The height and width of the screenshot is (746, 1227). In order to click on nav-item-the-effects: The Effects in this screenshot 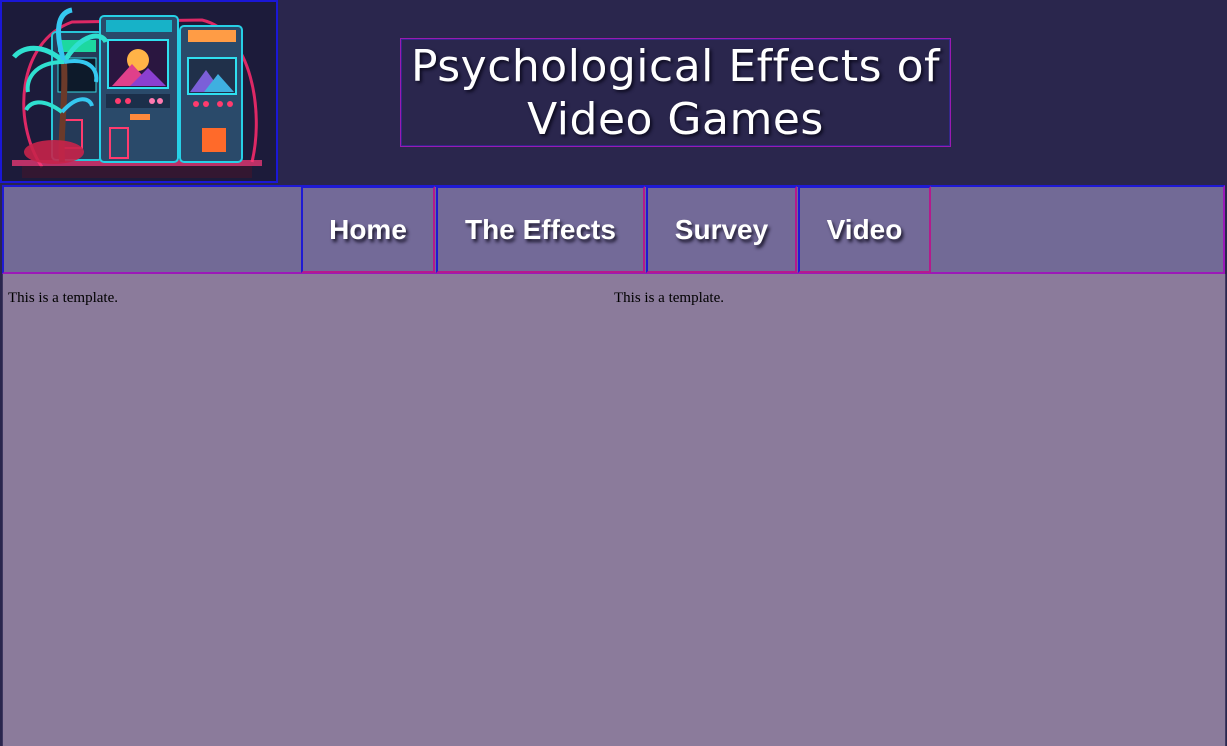, I will do `click(540, 229)`.